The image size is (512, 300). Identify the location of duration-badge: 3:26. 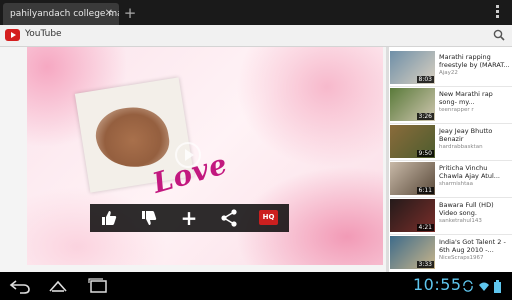
(425, 116).